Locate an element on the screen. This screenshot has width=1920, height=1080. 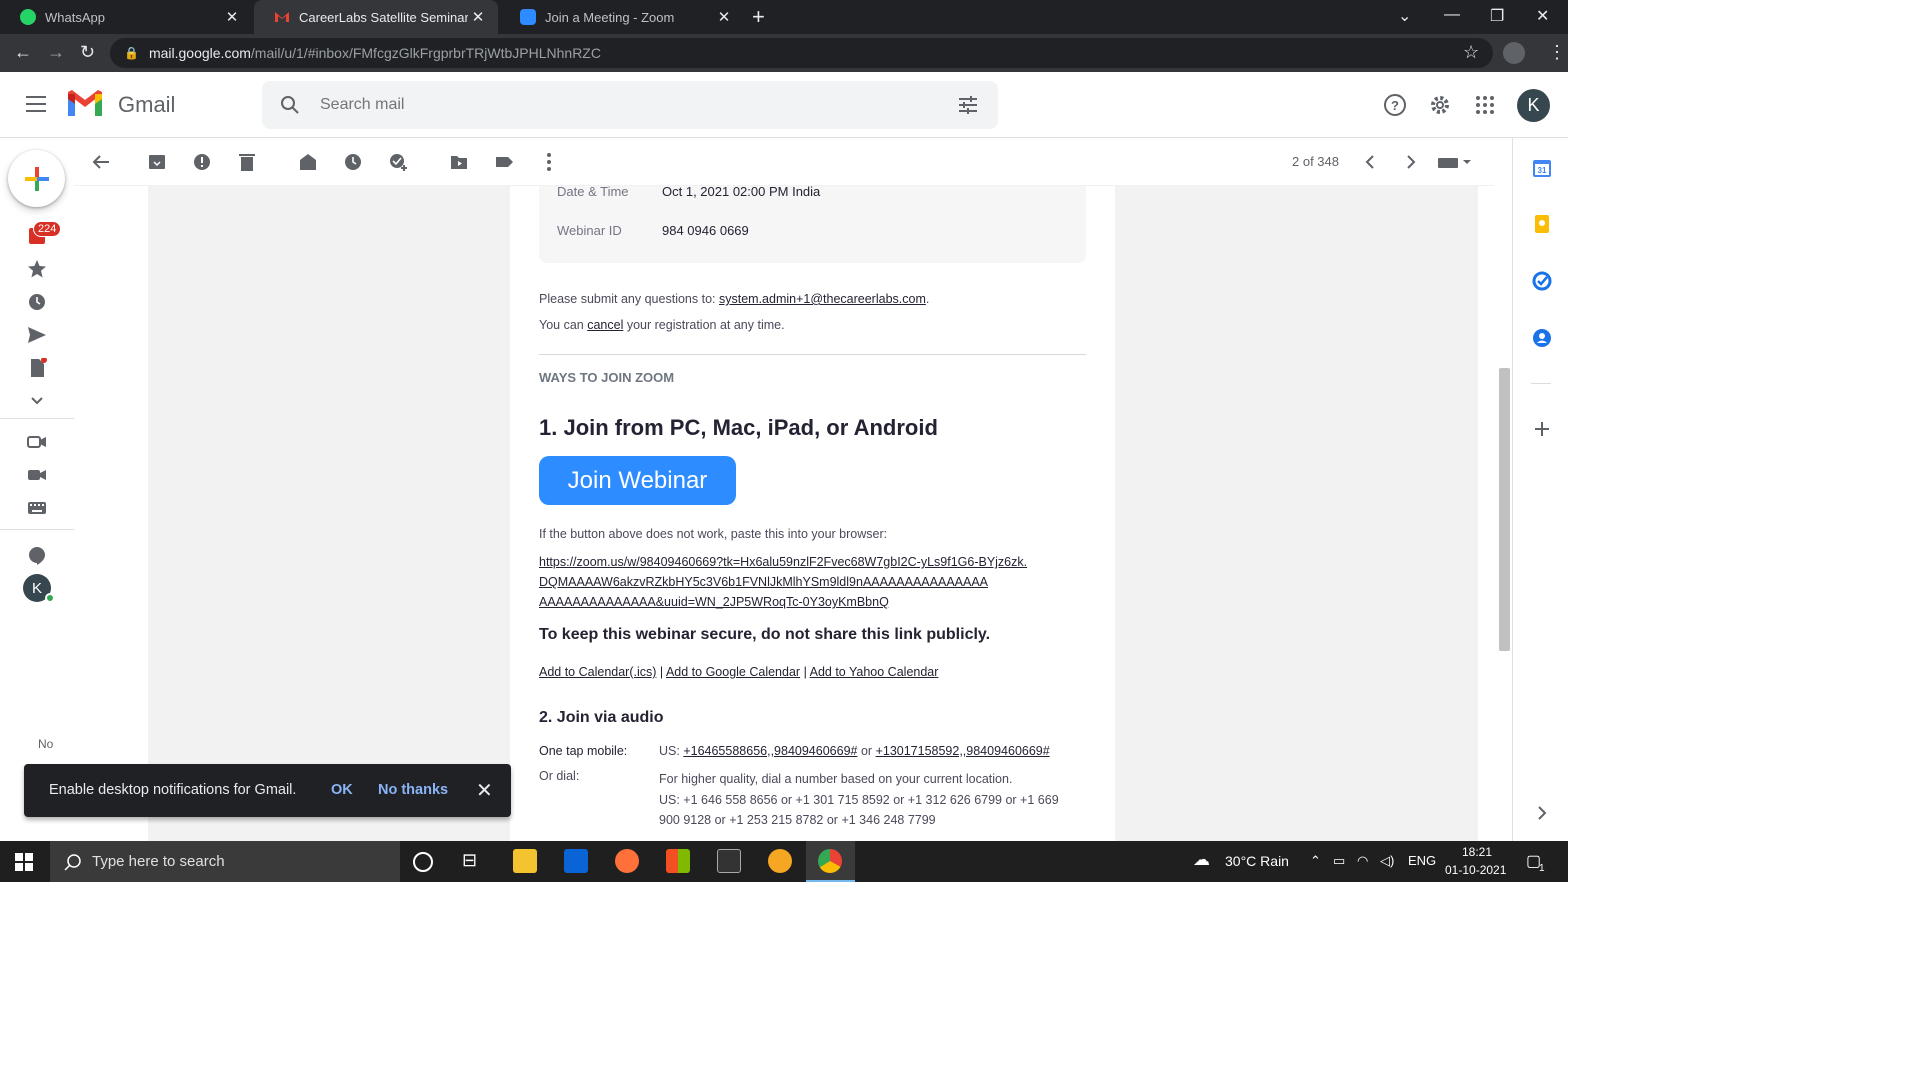
wifi-icon: ◠ is located at coordinates (1362, 861).